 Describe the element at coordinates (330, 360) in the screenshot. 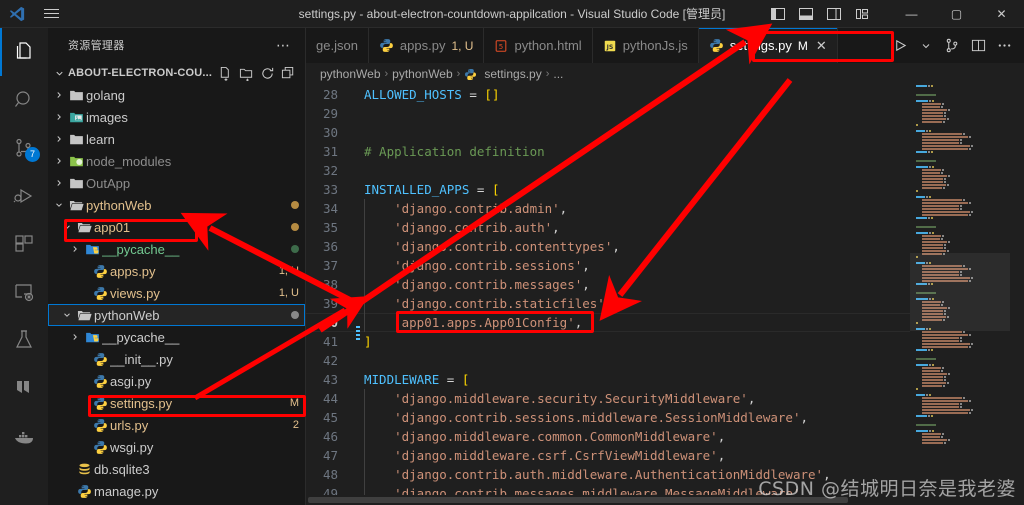

I see `line-number: 42` at that location.